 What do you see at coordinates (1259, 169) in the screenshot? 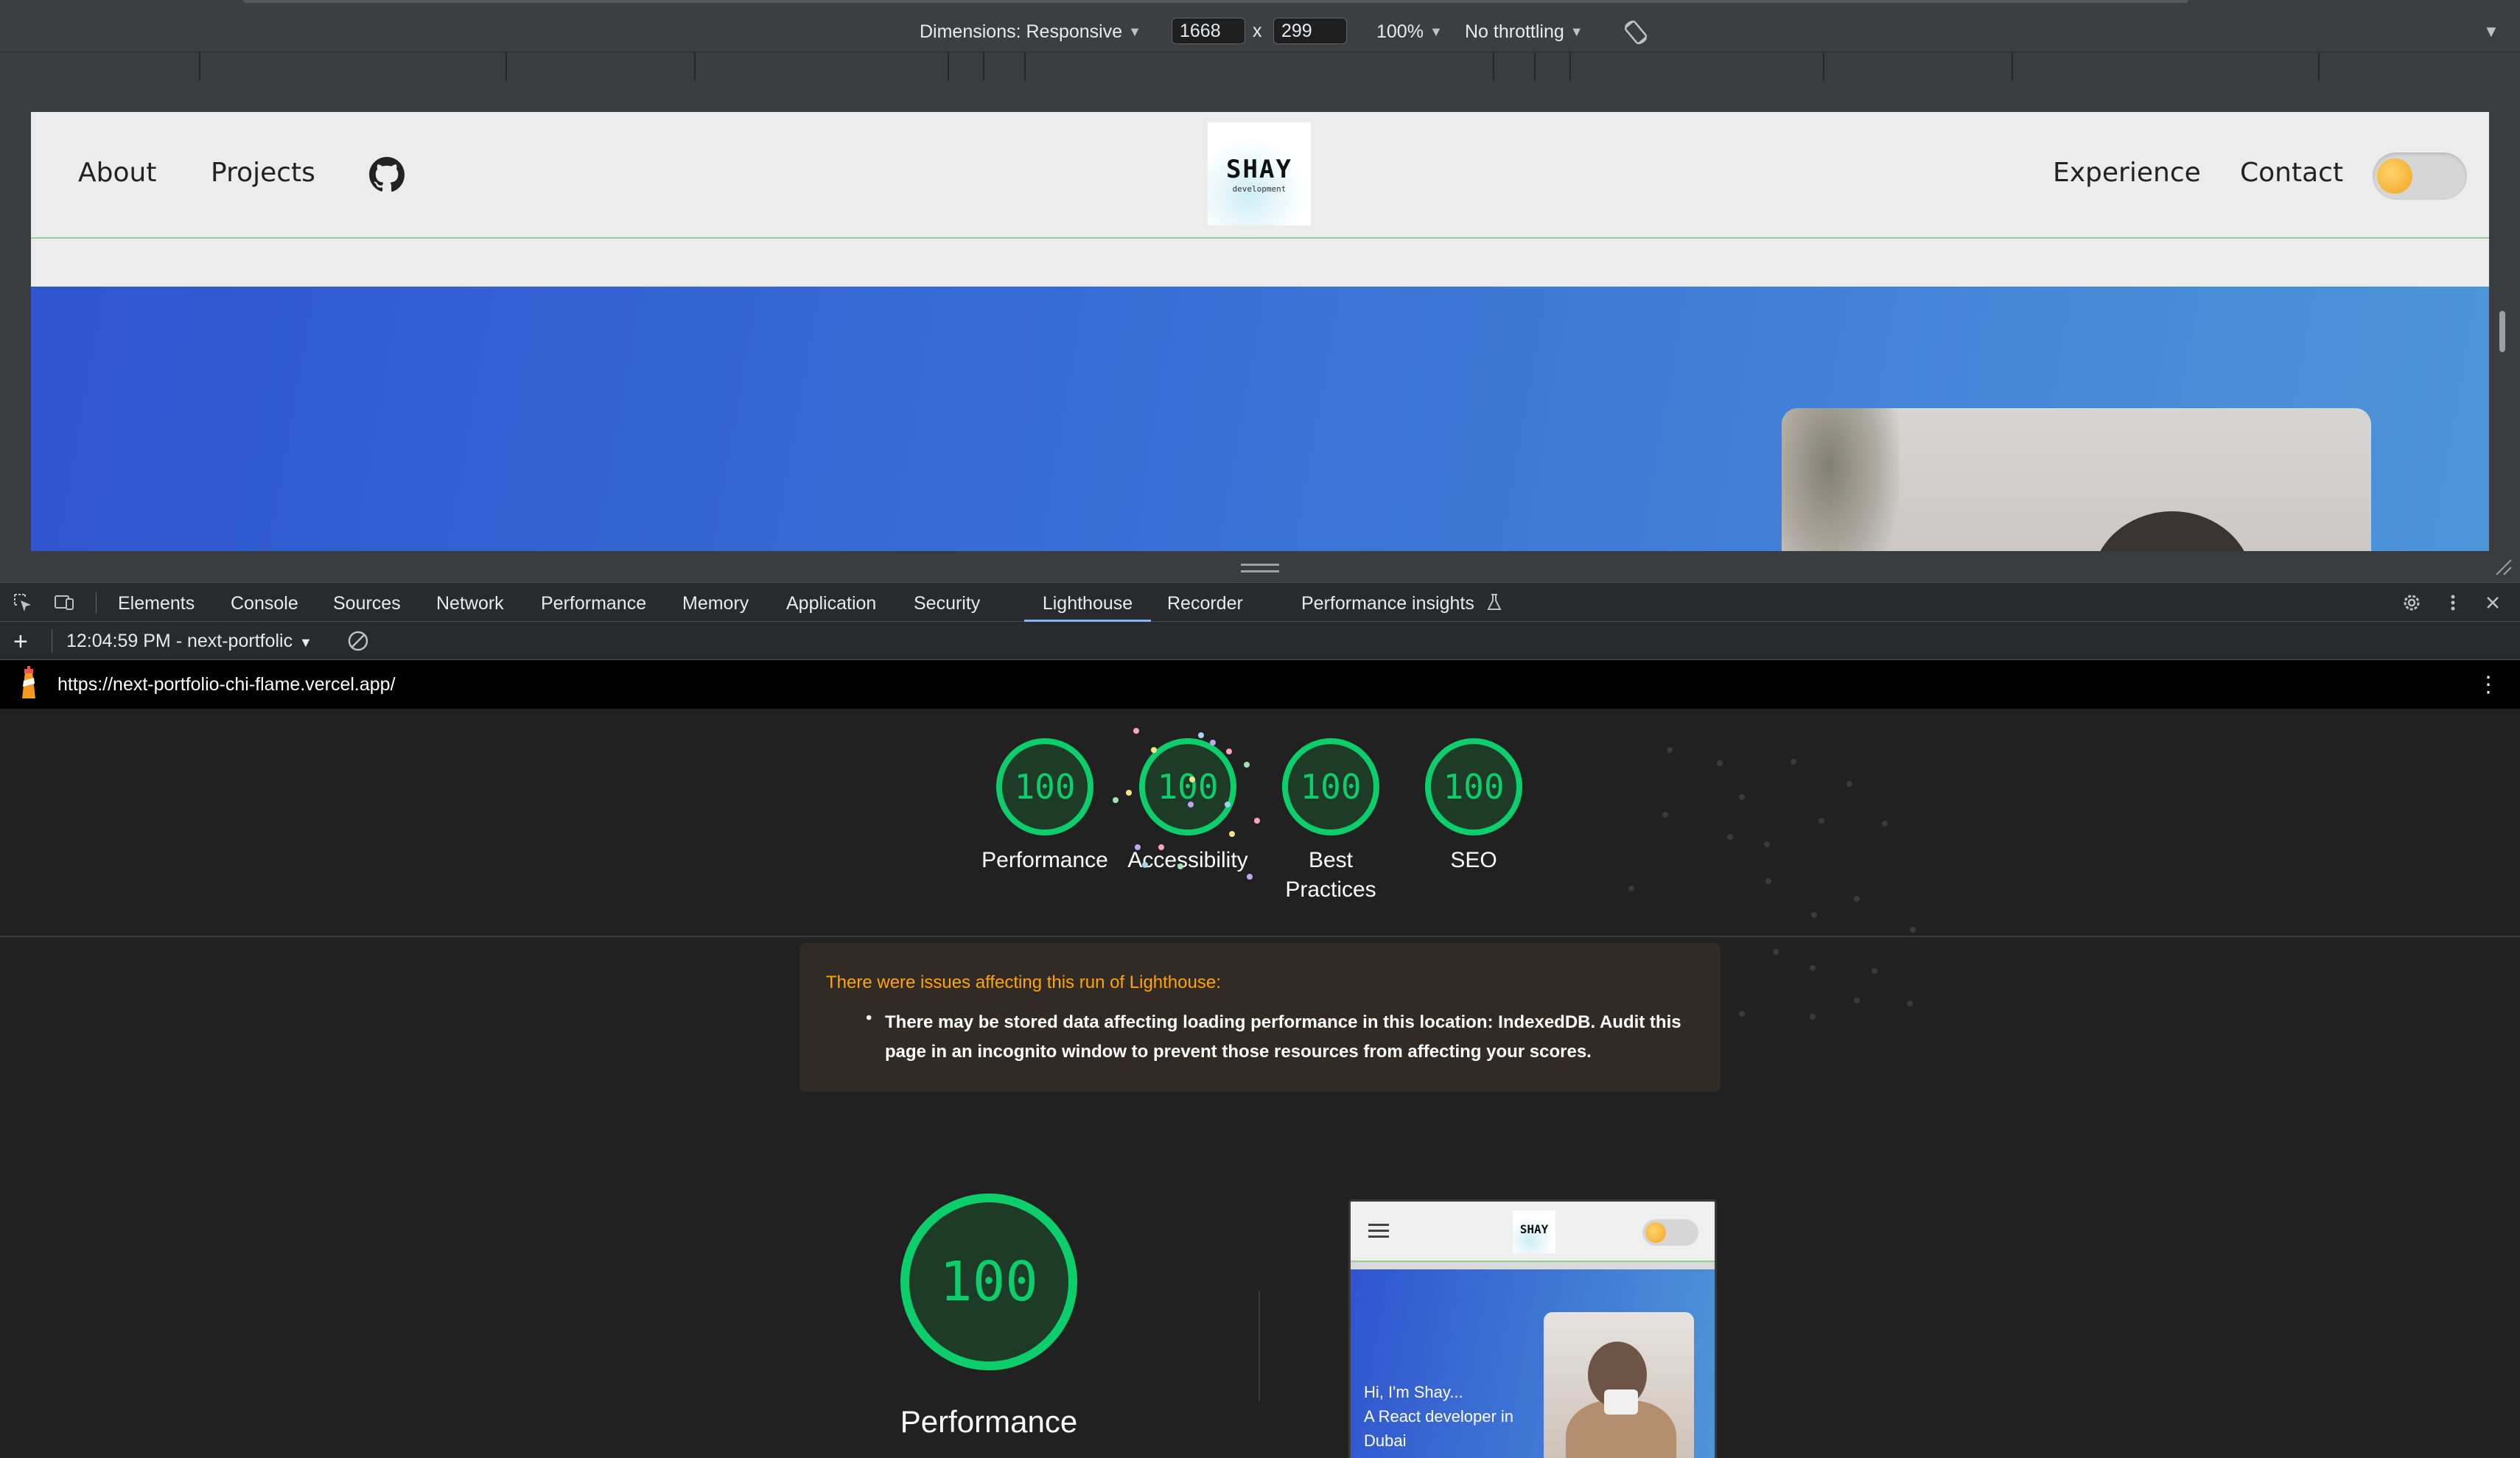
I see `logo-text: SHAY` at bounding box center [1259, 169].